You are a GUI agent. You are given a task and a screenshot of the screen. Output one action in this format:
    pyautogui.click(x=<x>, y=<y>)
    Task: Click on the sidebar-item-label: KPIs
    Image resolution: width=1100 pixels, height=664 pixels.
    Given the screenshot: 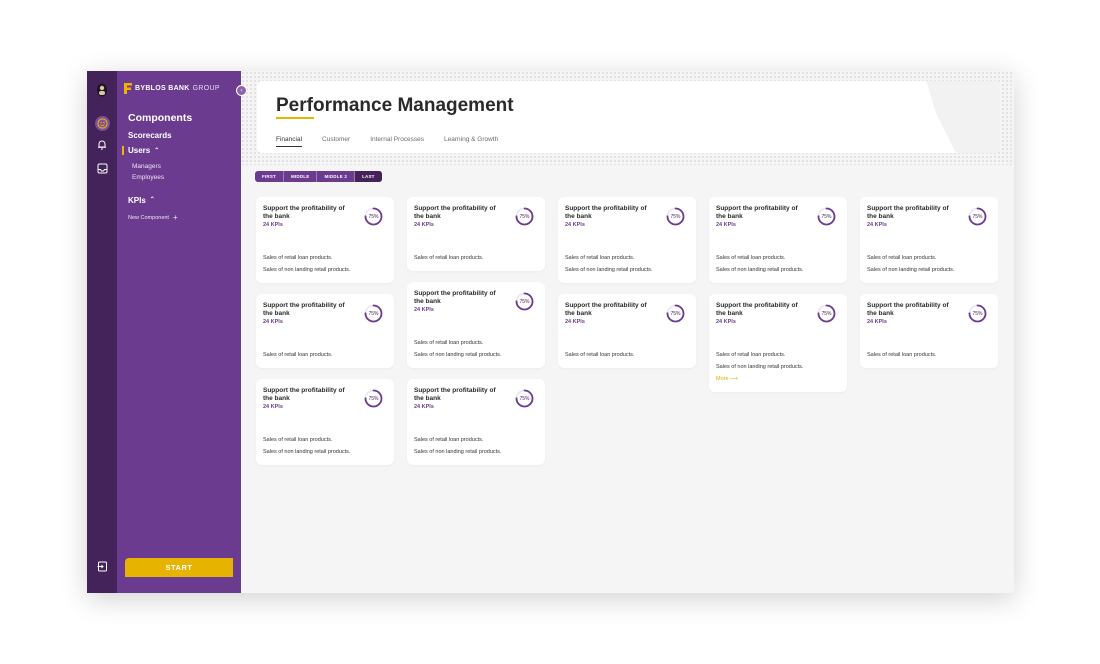 What is the action you would take?
    pyautogui.click(x=137, y=200)
    